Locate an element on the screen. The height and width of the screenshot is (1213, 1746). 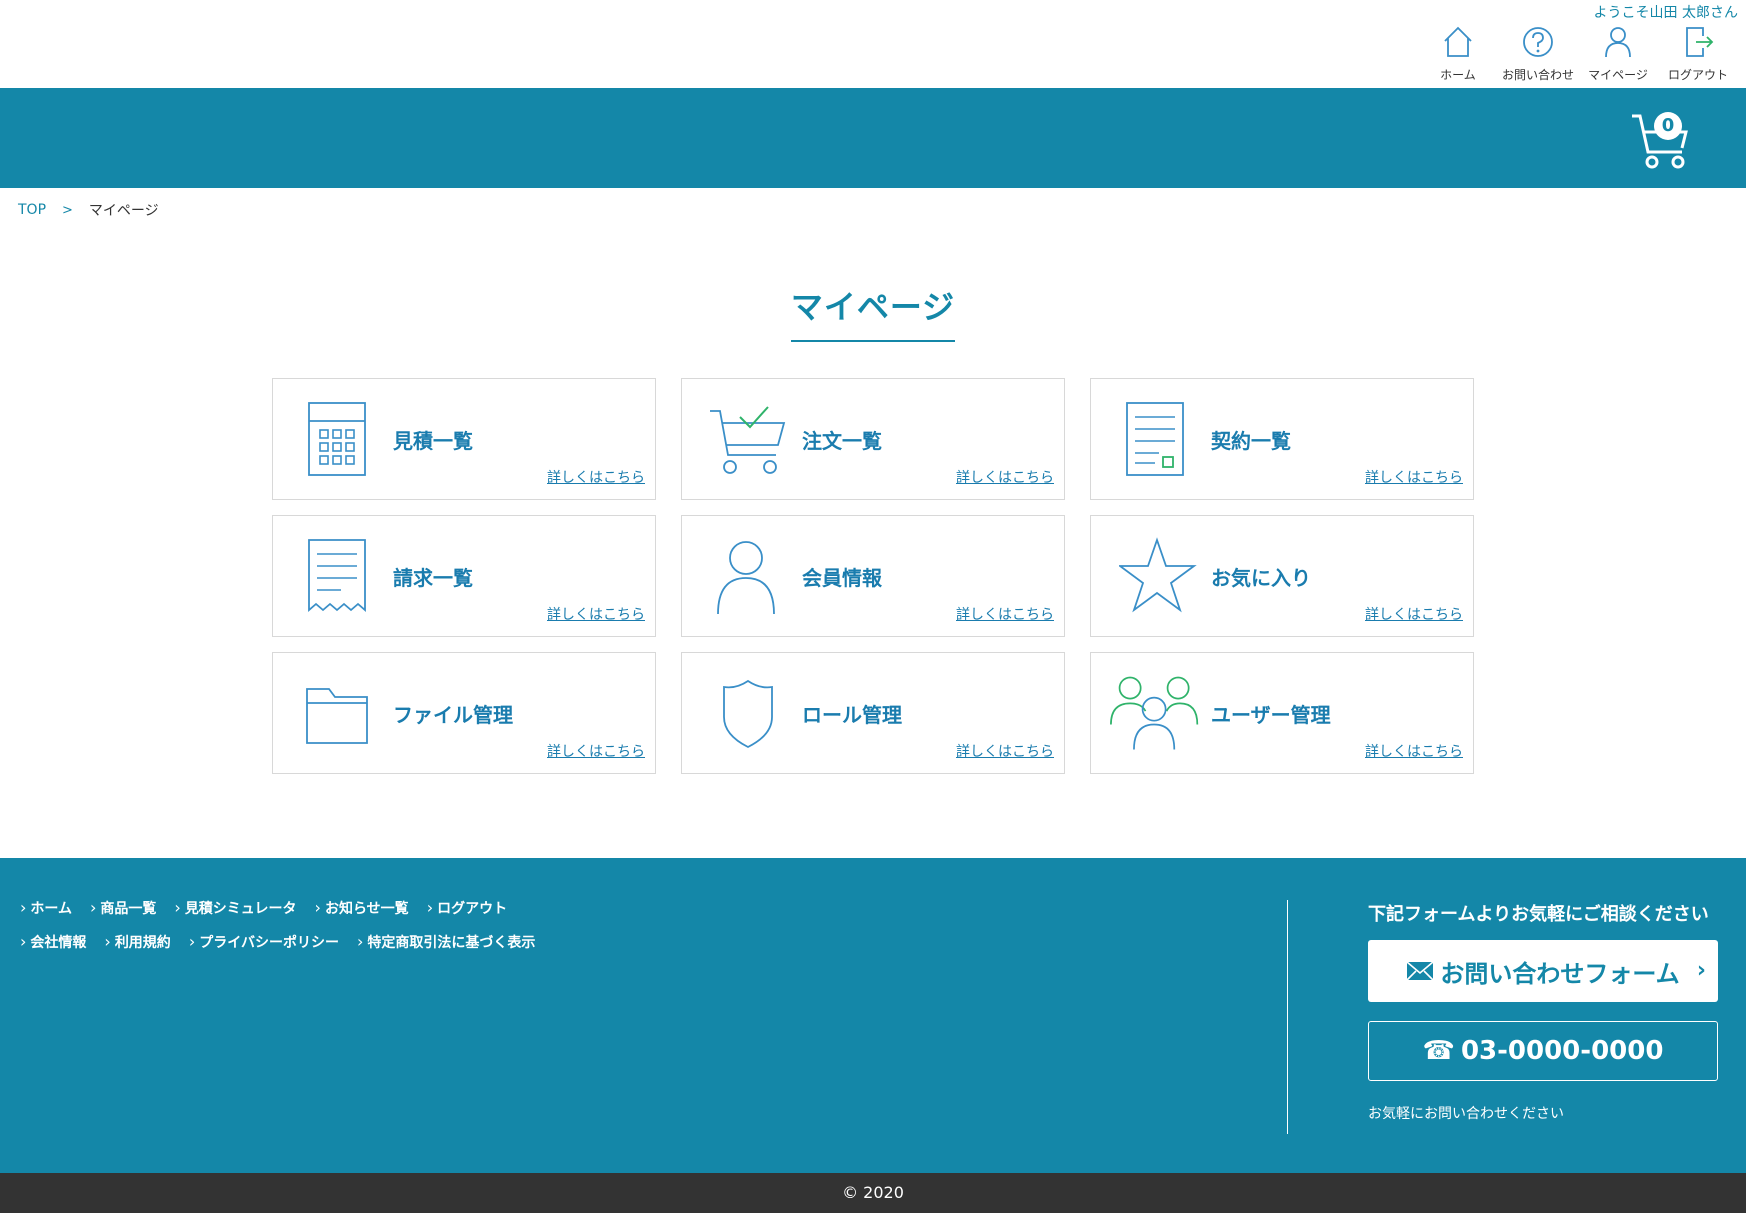
copyright: © 2020 is located at coordinates (873, 1193).